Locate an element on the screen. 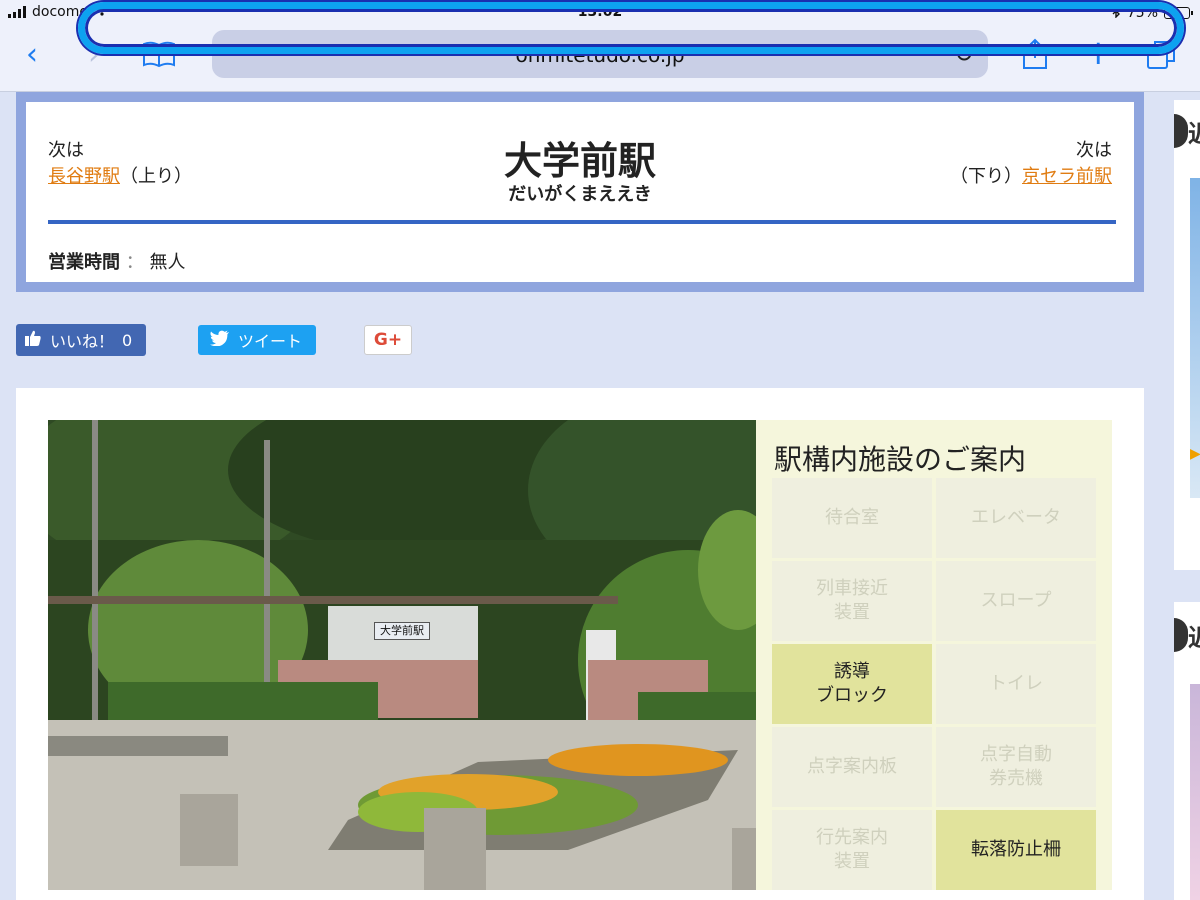 This screenshot has height=900, width=1200. next-direction: （下り） is located at coordinates (986, 176).